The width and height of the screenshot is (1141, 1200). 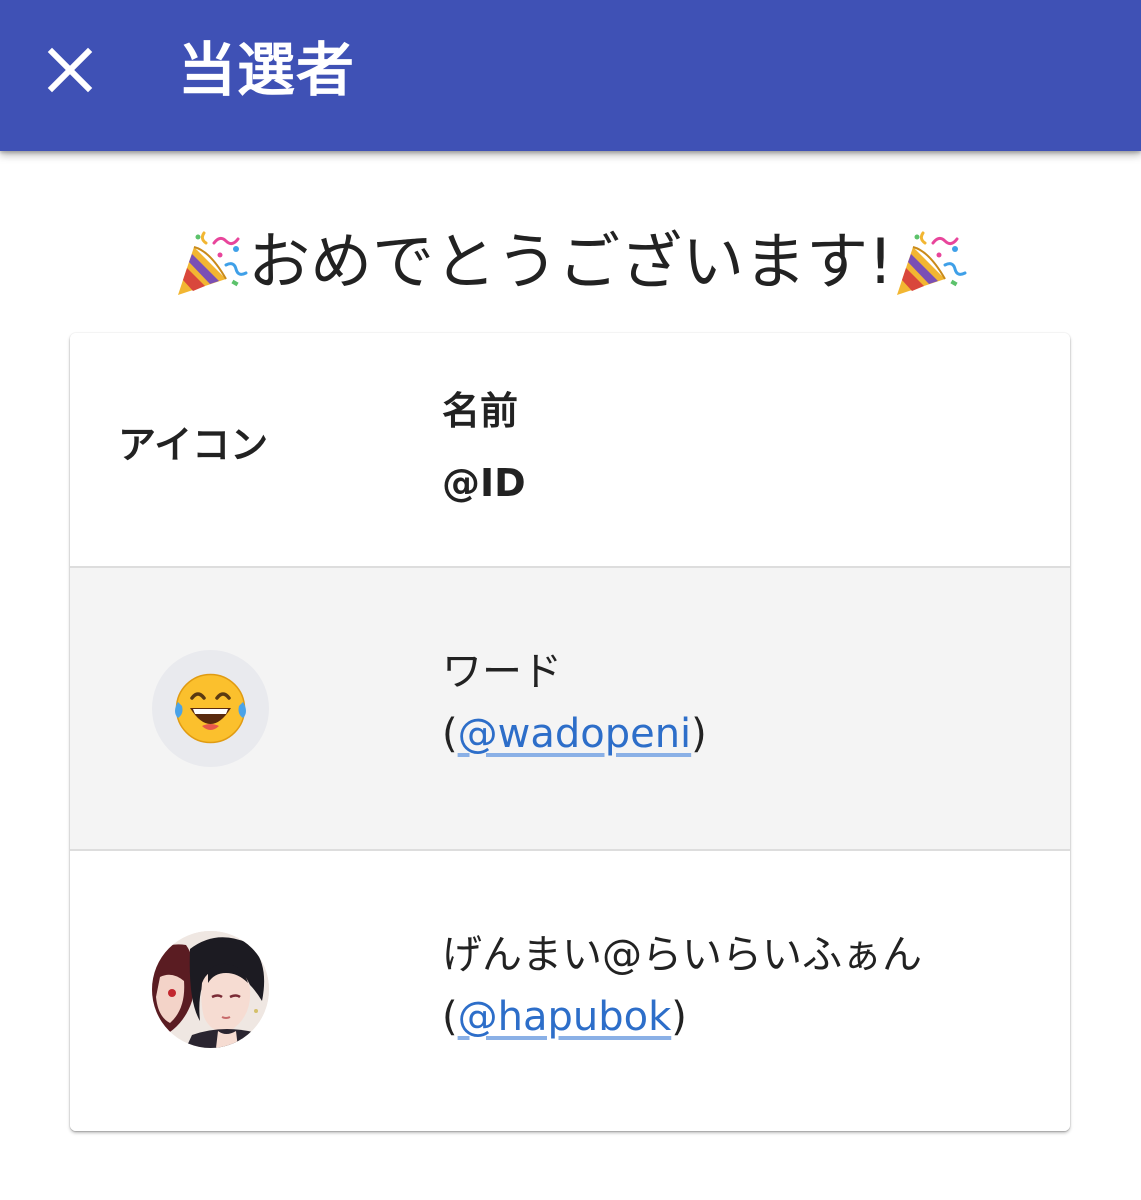 I want to click on header-name-label: 名前, so click(x=480, y=411).